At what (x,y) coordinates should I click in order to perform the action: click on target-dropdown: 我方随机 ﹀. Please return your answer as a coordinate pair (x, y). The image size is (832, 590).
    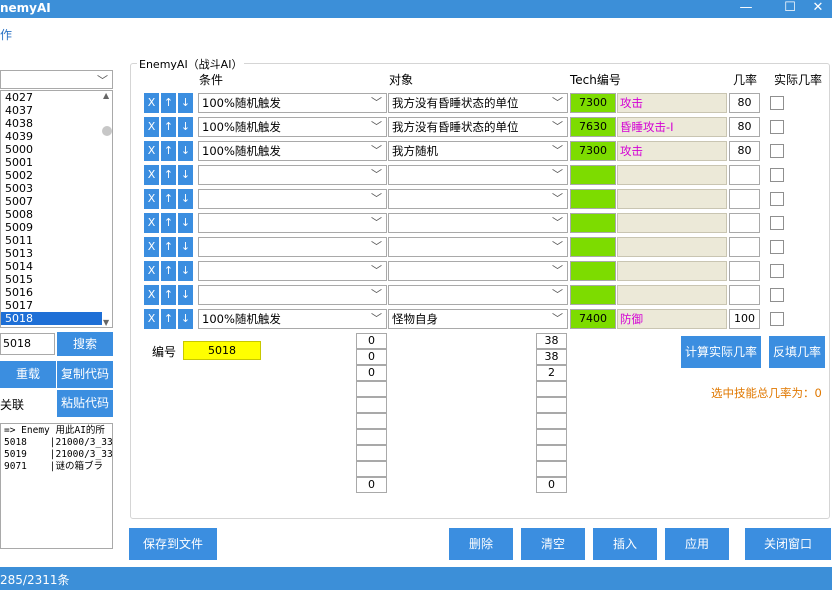
    Looking at the image, I should click on (478, 151).